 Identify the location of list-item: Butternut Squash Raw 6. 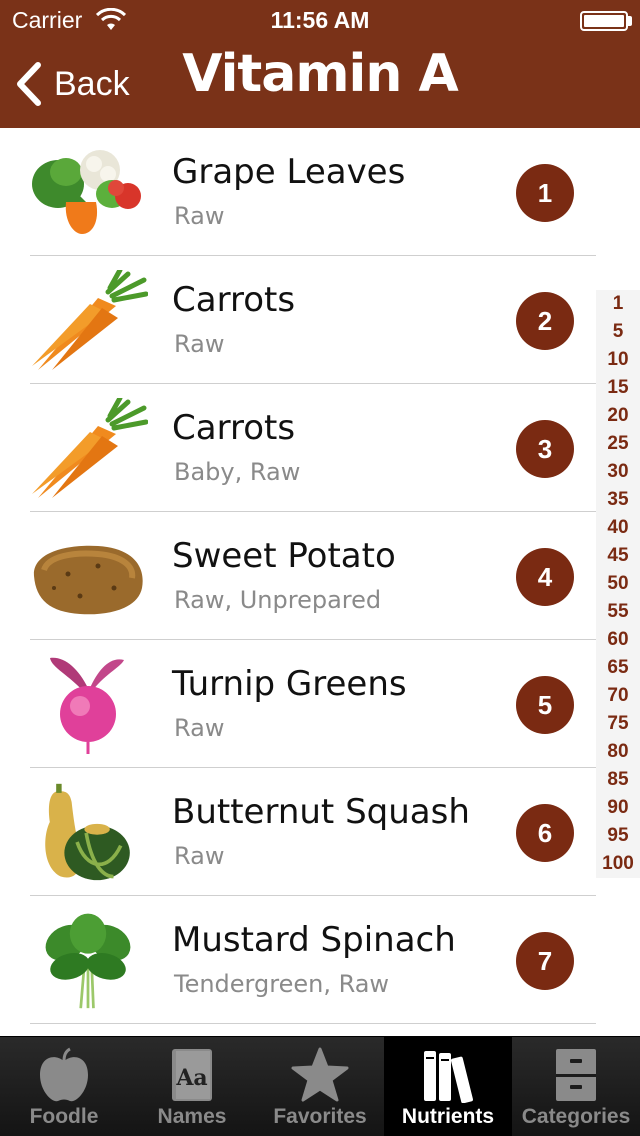
(320, 832).